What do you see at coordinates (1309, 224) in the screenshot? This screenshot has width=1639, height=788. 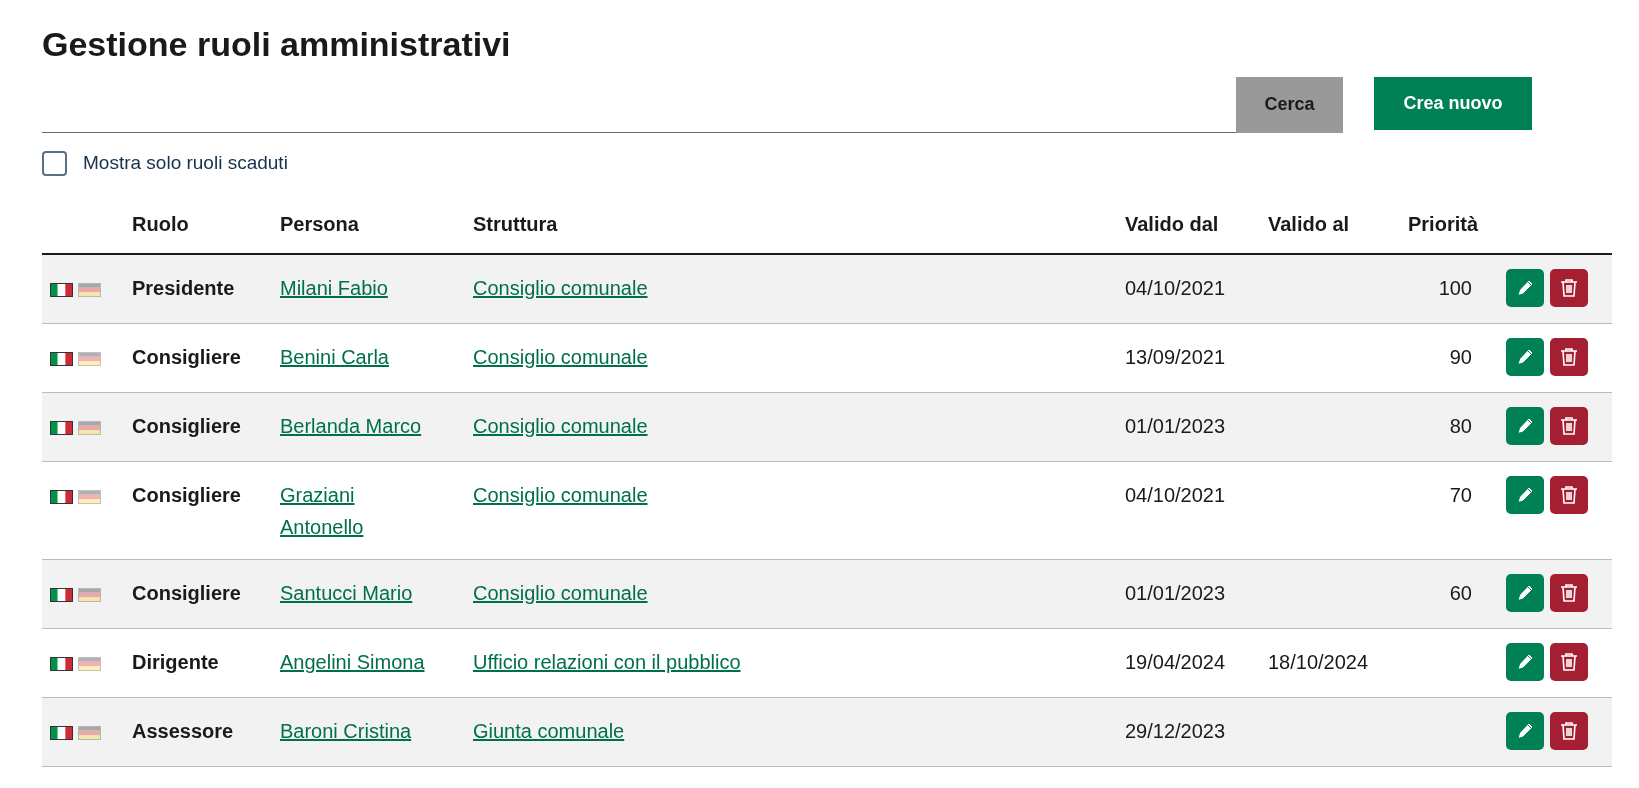 I see `column-header: Valido al` at bounding box center [1309, 224].